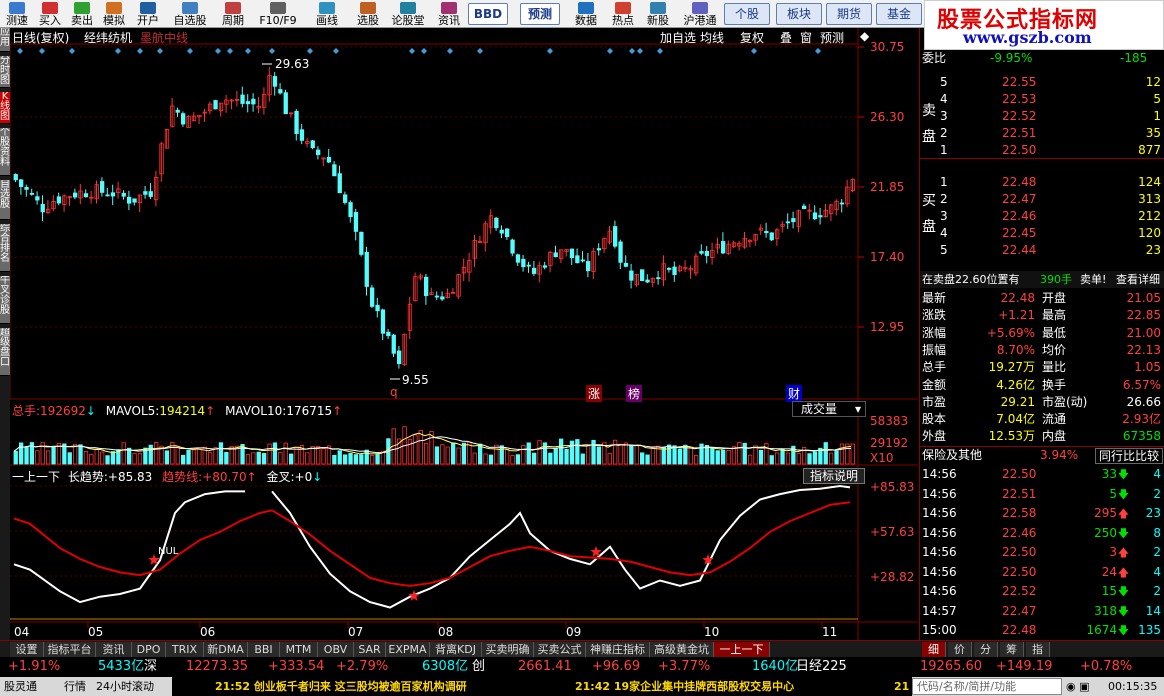  Describe the element at coordinates (1042, 279) in the screenshot. I see `big-order-notice: 在卖盘22.60位置有 390手 卖单! 查看详细` at that location.